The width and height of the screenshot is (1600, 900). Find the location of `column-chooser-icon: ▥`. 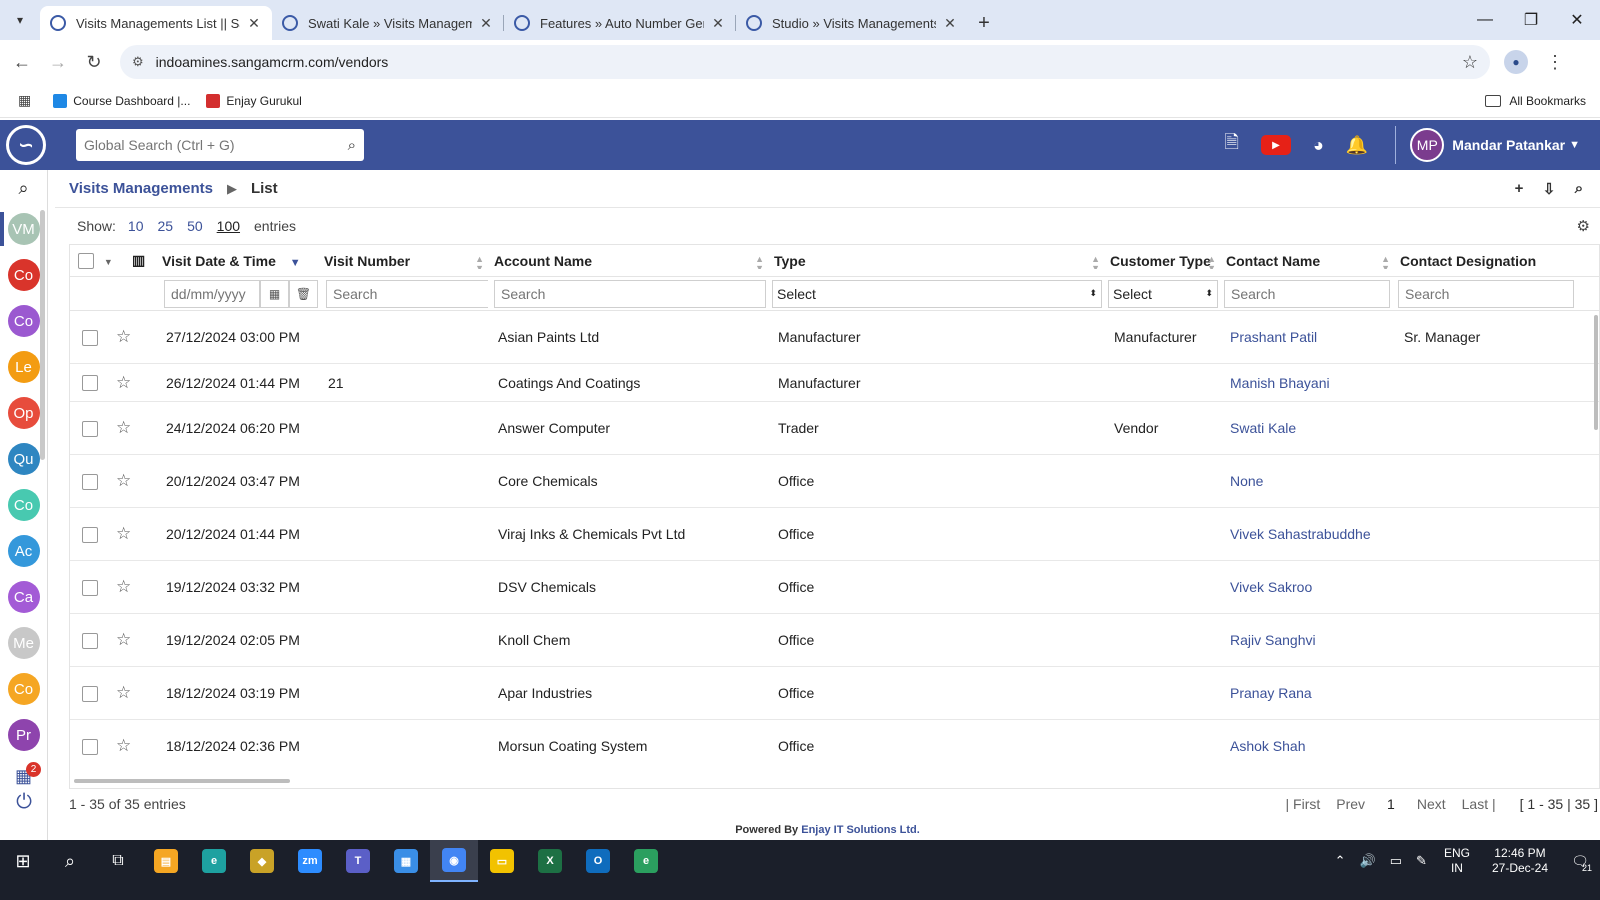

column-chooser-icon: ▥ is located at coordinates (142, 260).